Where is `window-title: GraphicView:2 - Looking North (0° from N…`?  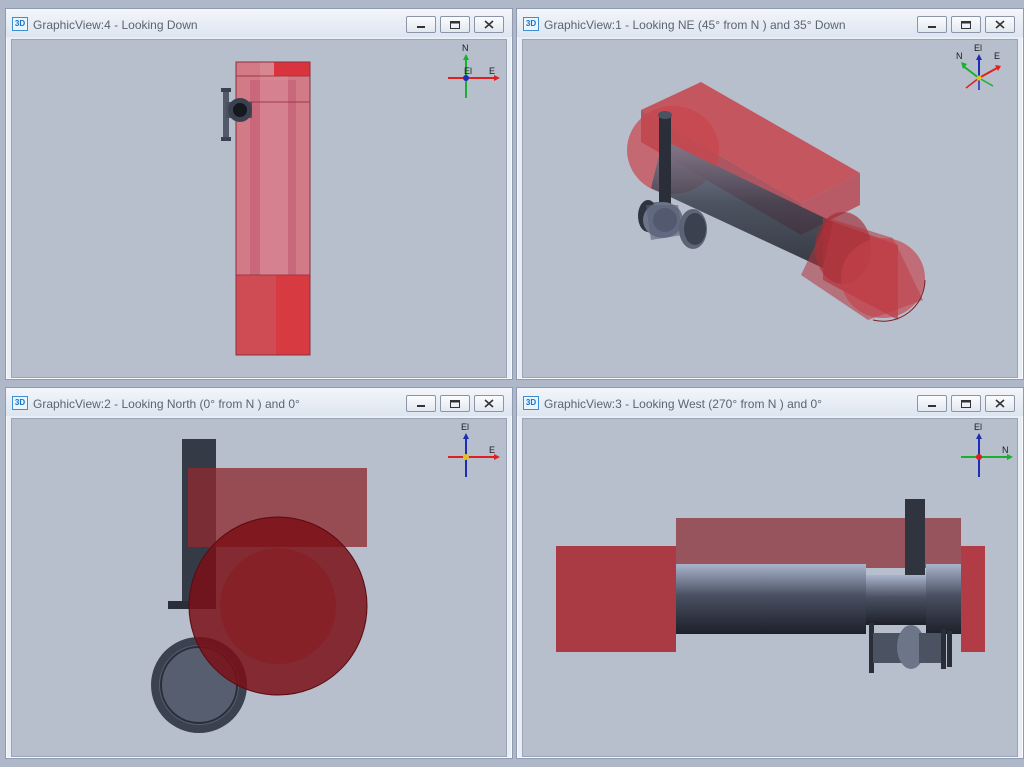 window-title: GraphicView:2 - Looking North (0° from N… is located at coordinates (166, 404).